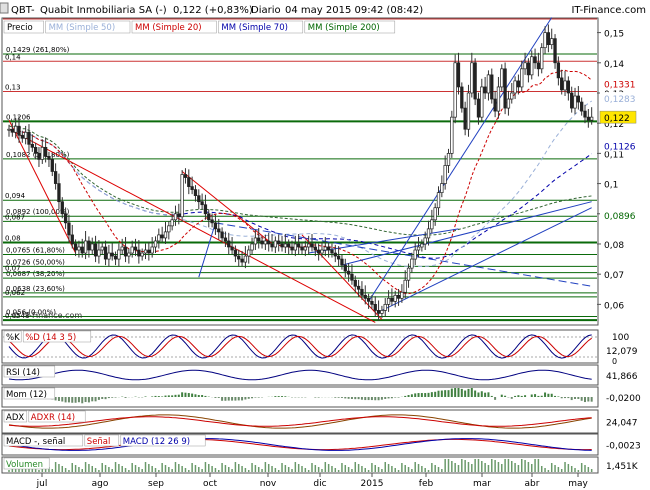  What do you see at coordinates (15, 293) in the screenshot?
I see `level-label: 0,062` at bounding box center [15, 293].